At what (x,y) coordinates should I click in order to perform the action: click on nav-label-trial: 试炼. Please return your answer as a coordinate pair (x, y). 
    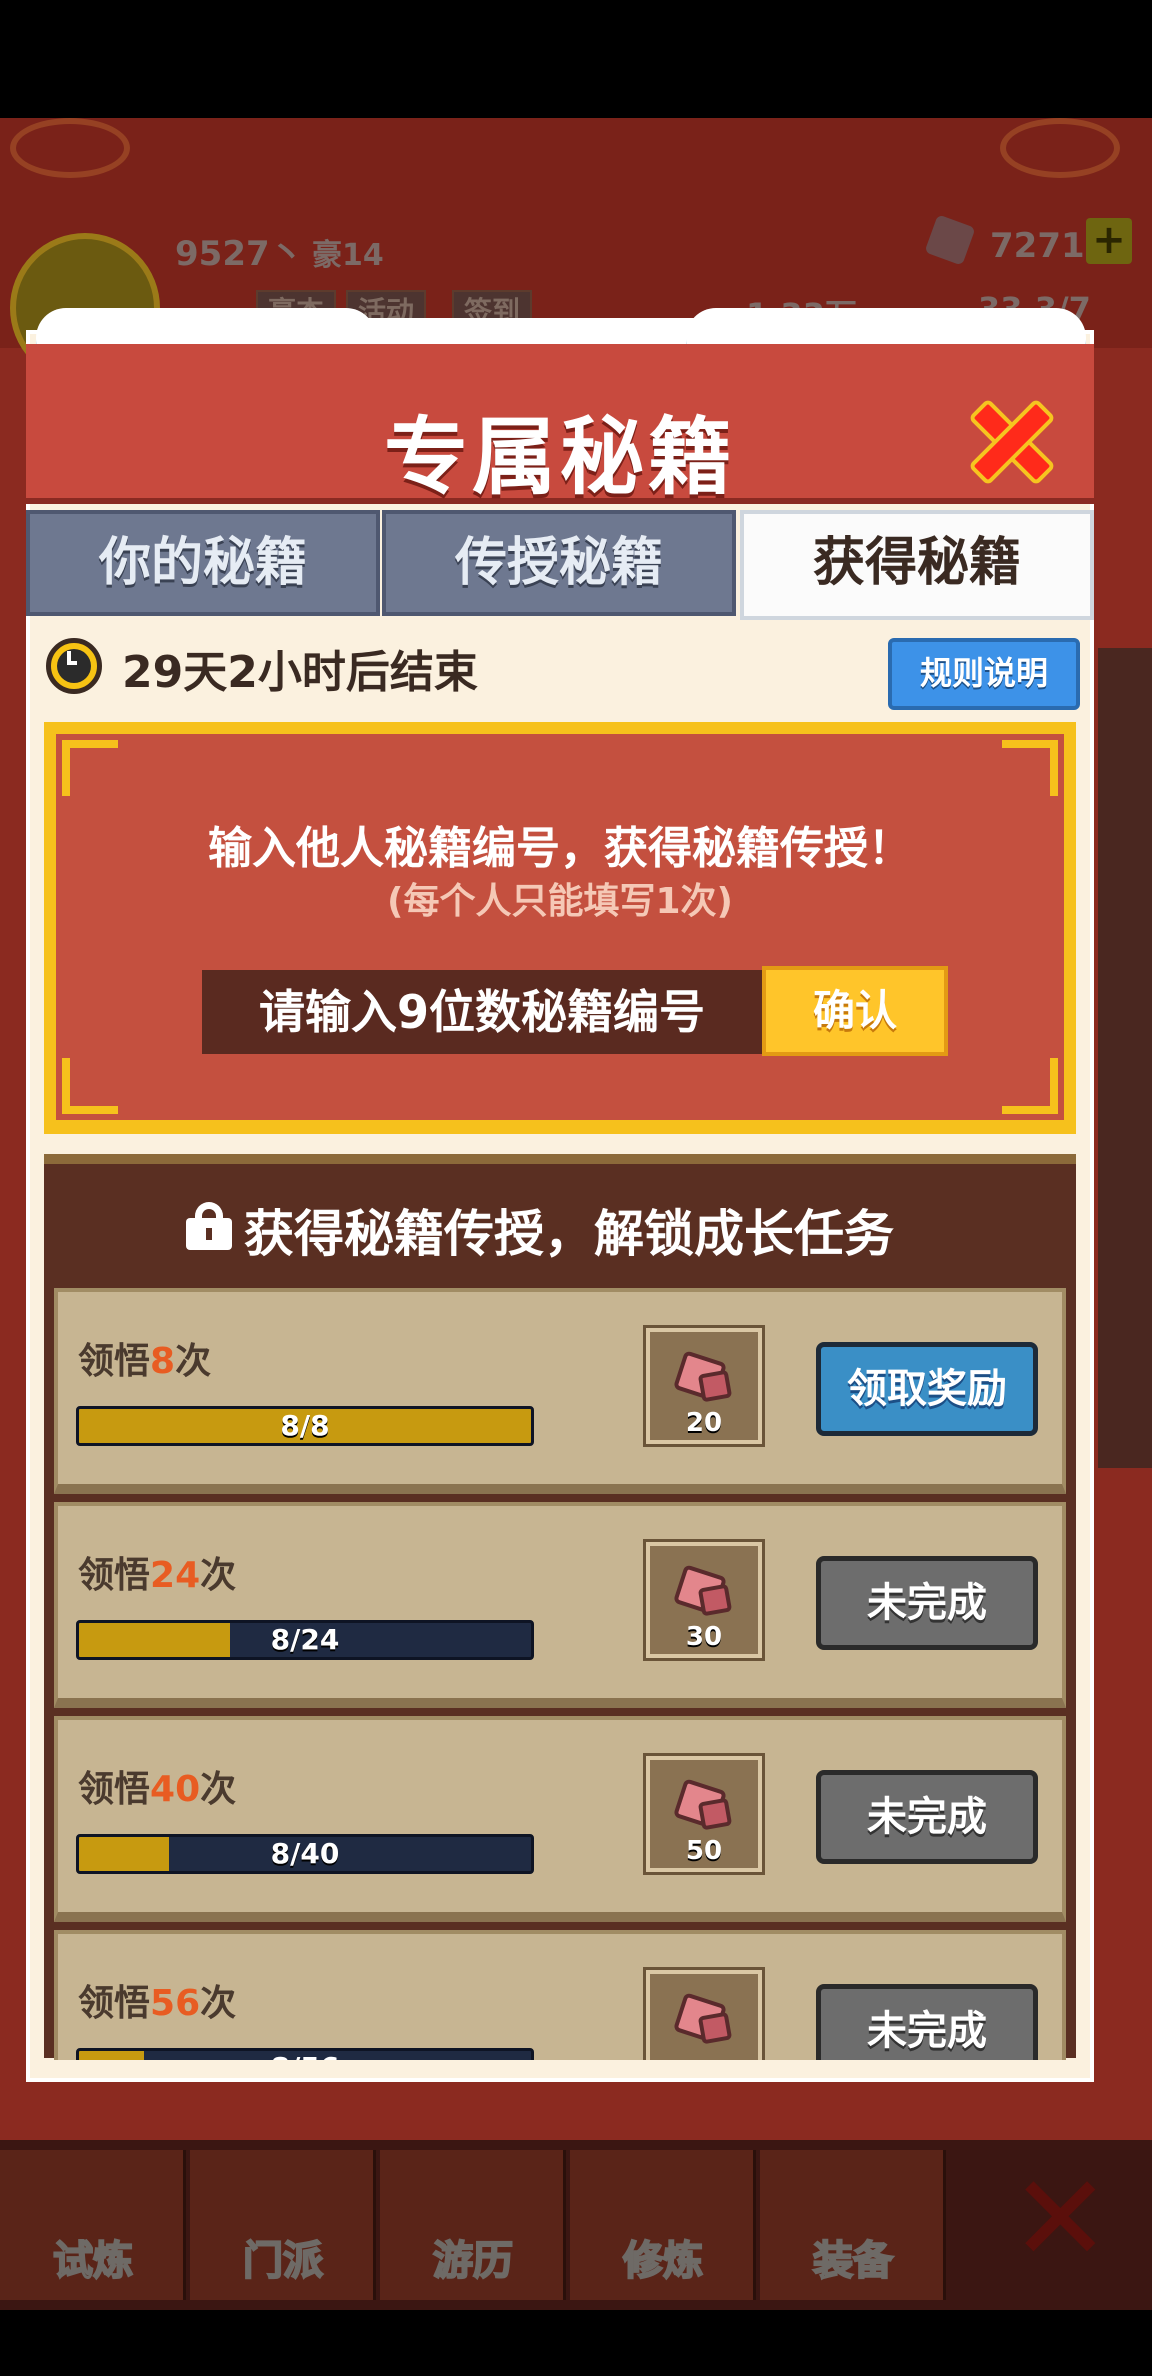
    Looking at the image, I should click on (93, 2261).